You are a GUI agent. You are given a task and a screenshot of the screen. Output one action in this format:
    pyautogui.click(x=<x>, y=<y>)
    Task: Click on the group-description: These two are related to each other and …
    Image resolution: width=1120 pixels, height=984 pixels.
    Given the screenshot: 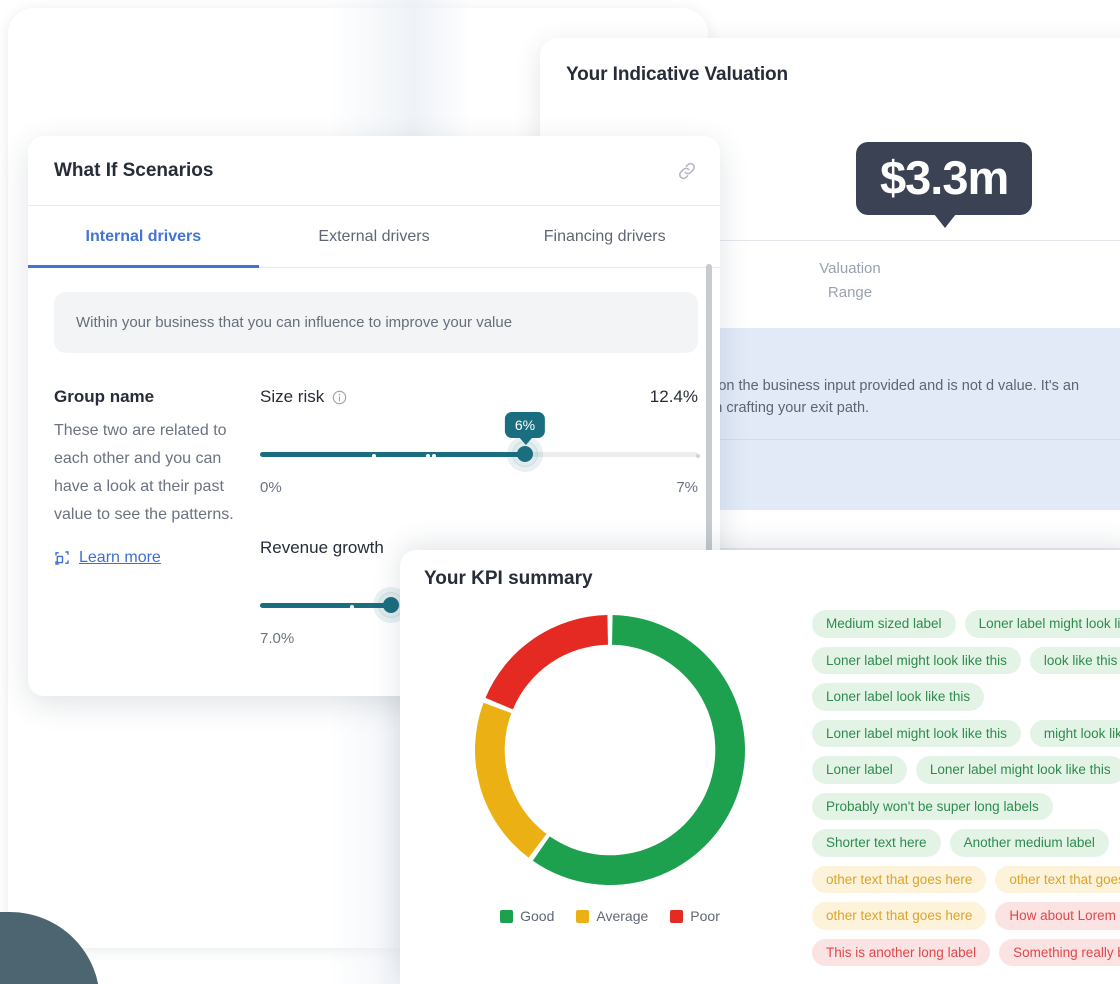 What is the action you would take?
    pyautogui.click(x=144, y=472)
    